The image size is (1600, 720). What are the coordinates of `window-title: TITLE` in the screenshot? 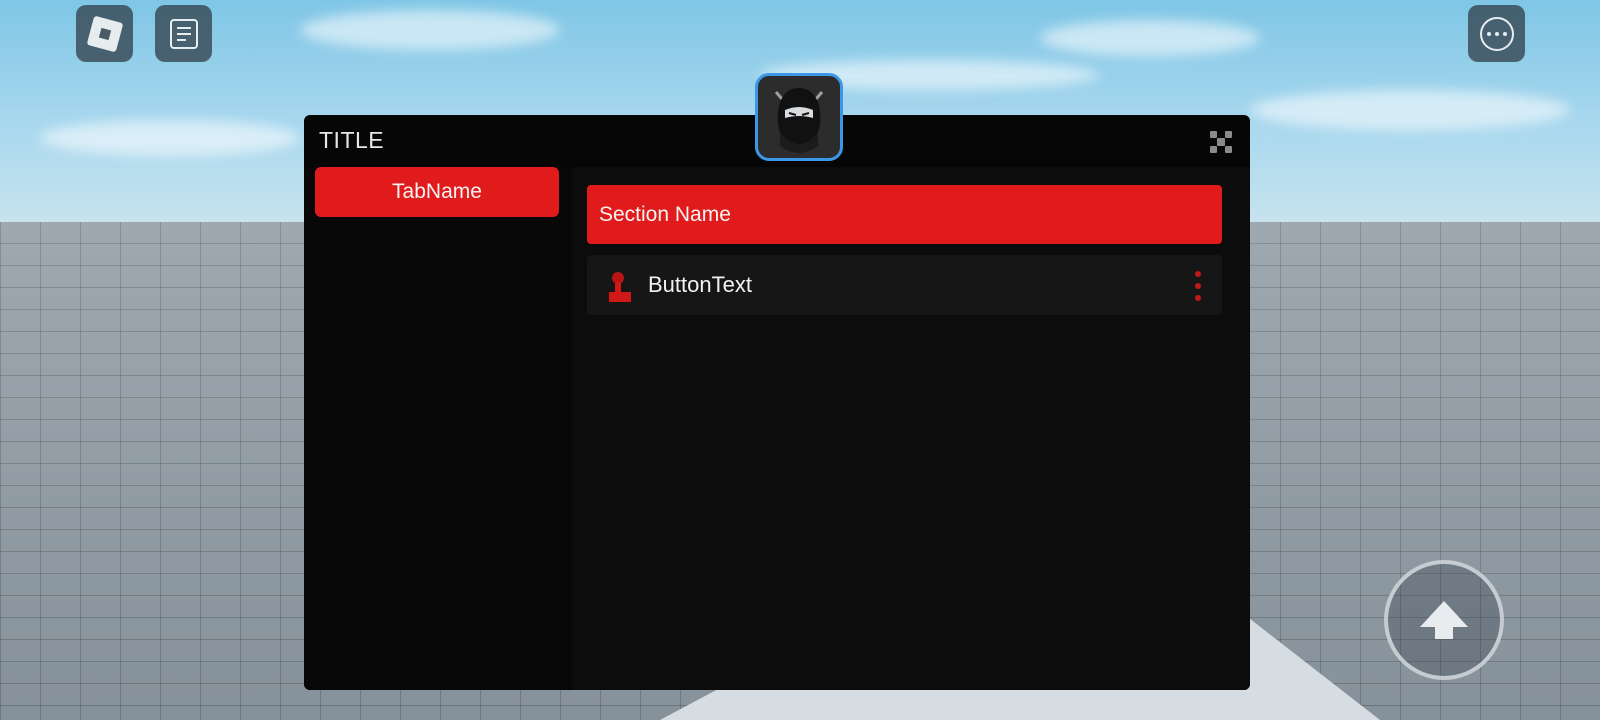 It's located at (352, 140).